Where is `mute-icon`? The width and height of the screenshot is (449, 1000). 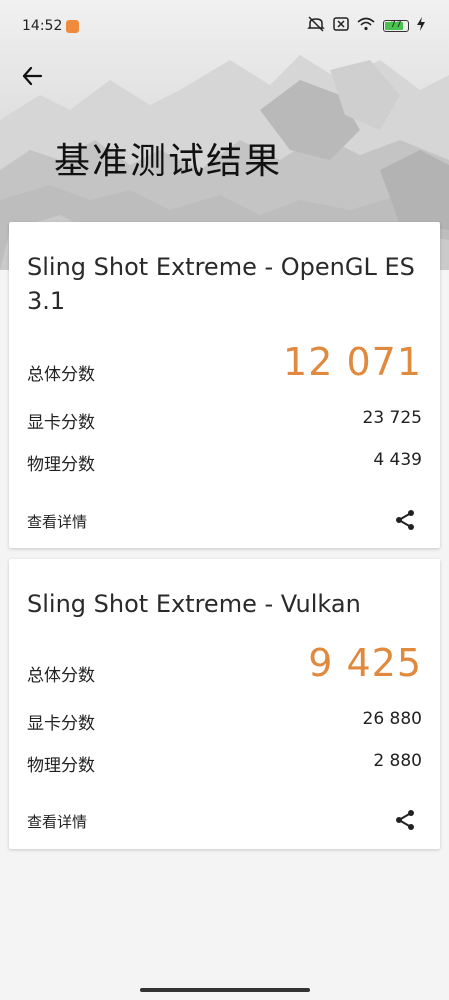 mute-icon is located at coordinates (316, 26).